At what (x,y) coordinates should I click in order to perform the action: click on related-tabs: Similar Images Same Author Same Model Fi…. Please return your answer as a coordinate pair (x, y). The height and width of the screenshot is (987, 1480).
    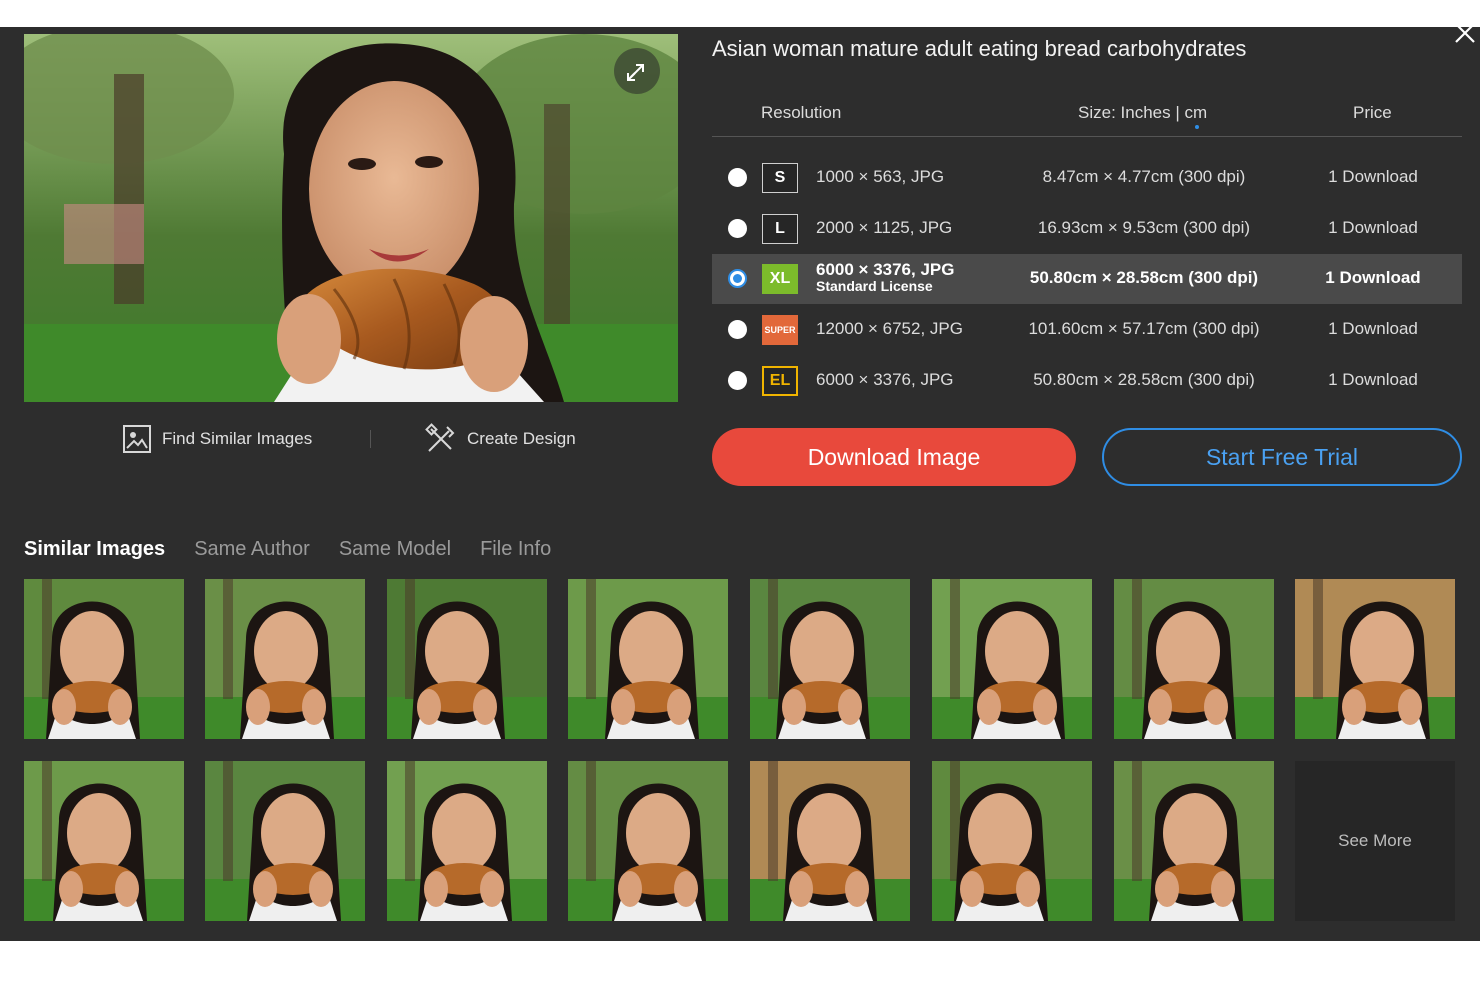
    Looking at the image, I should click on (287, 549).